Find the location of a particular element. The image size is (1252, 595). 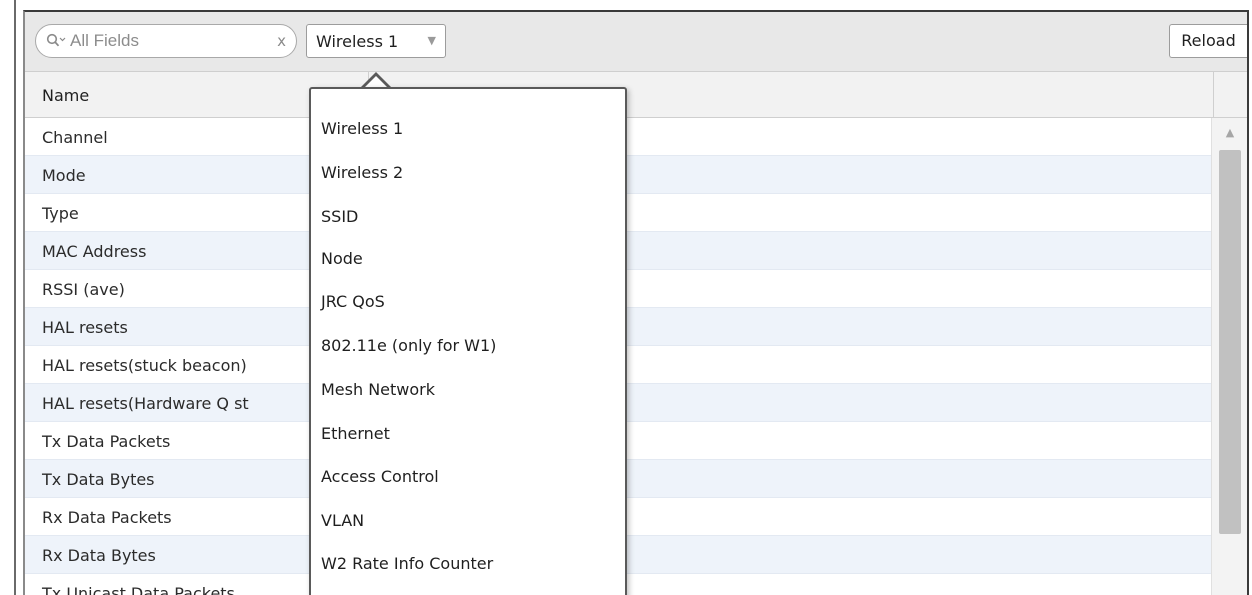

menu-item-wireless-2: Wireless 2 is located at coordinates (362, 172).